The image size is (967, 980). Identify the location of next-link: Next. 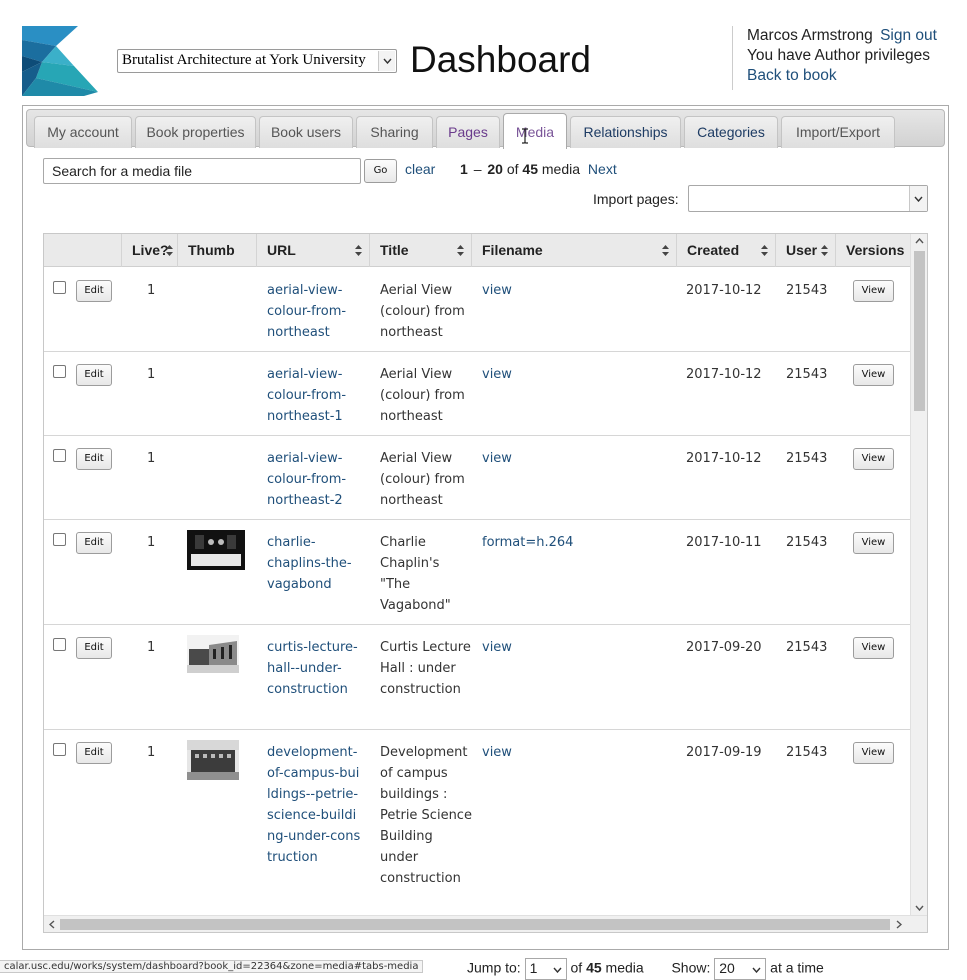
(602, 169).